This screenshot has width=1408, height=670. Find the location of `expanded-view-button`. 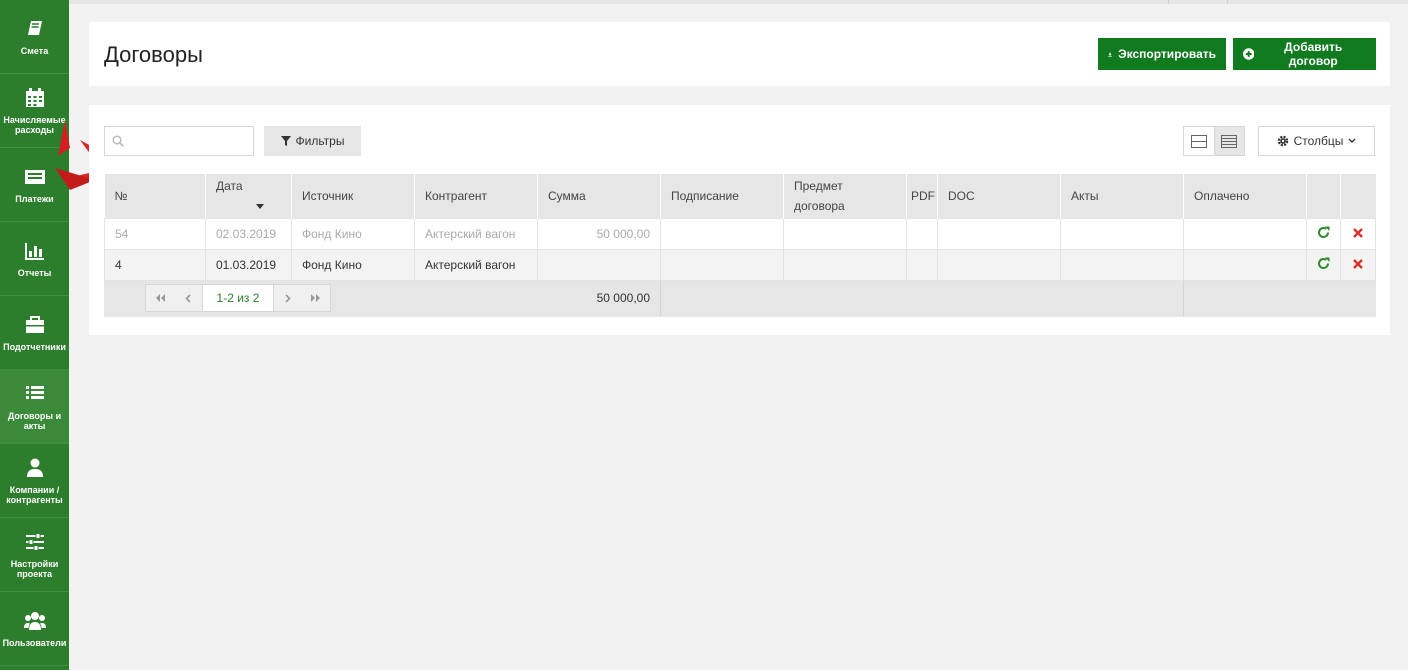

expanded-view-button is located at coordinates (1228, 141).